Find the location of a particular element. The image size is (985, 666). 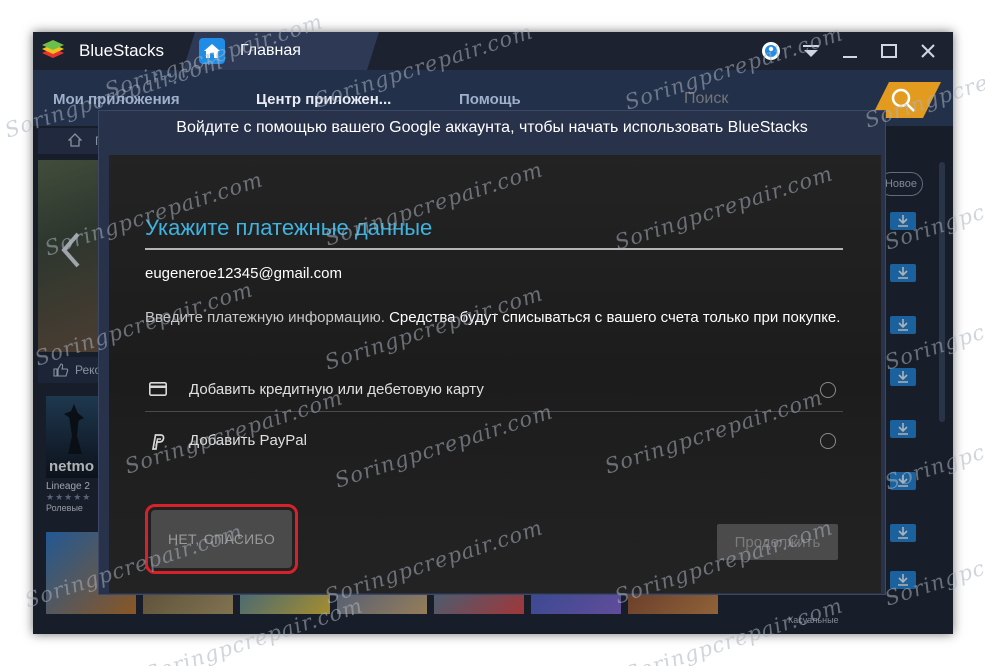

option-divider is located at coordinates (494, 411).